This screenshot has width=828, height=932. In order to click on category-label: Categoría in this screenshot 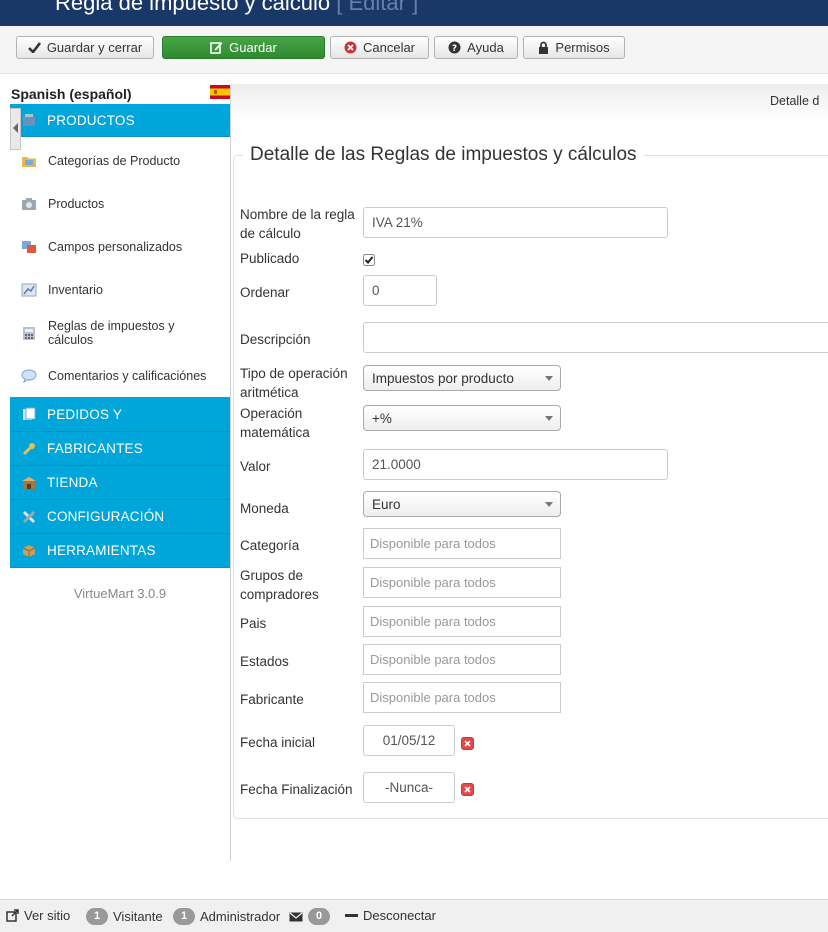, I will do `click(270, 545)`.